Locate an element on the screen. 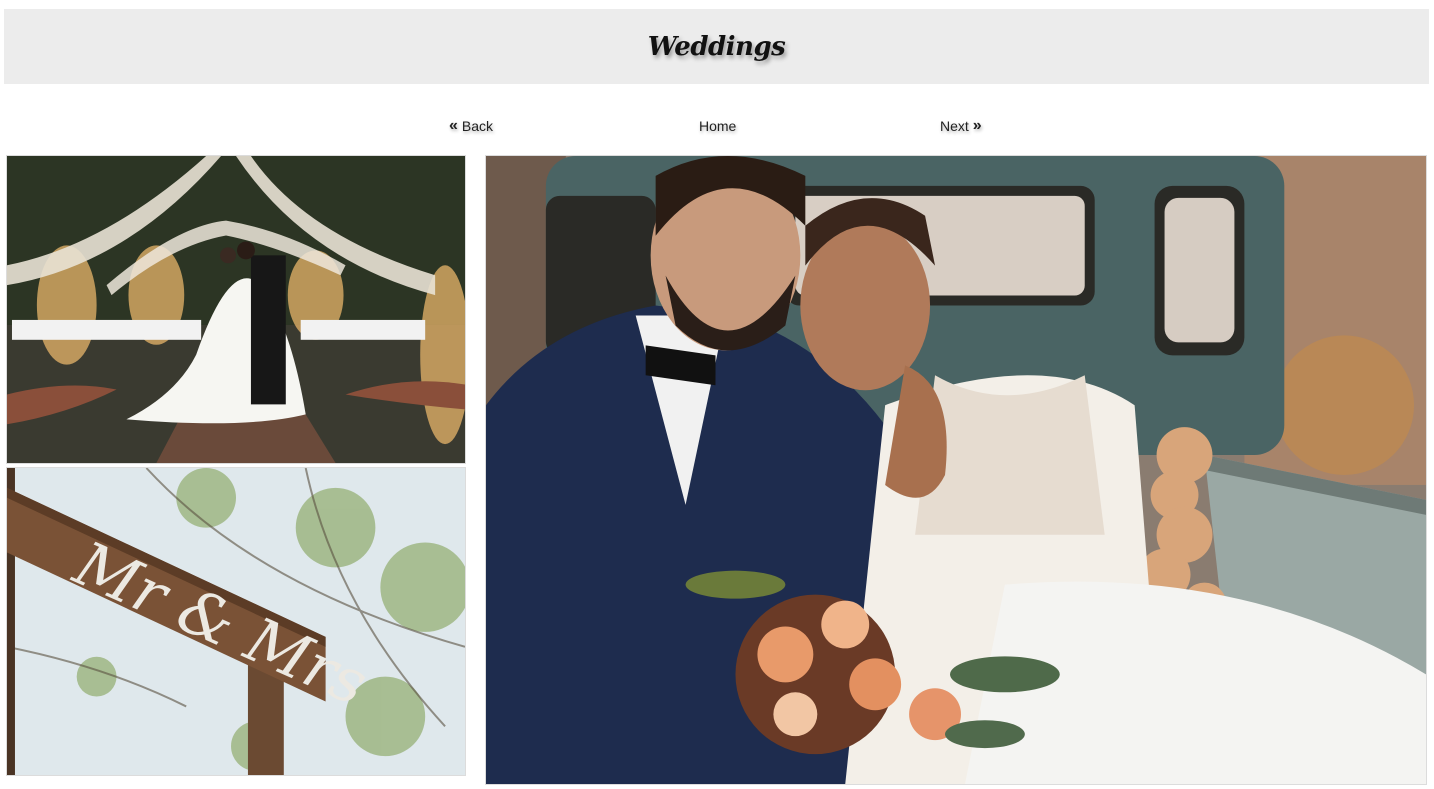 The width and height of the screenshot is (1434, 789). back-label: Back is located at coordinates (477, 126).